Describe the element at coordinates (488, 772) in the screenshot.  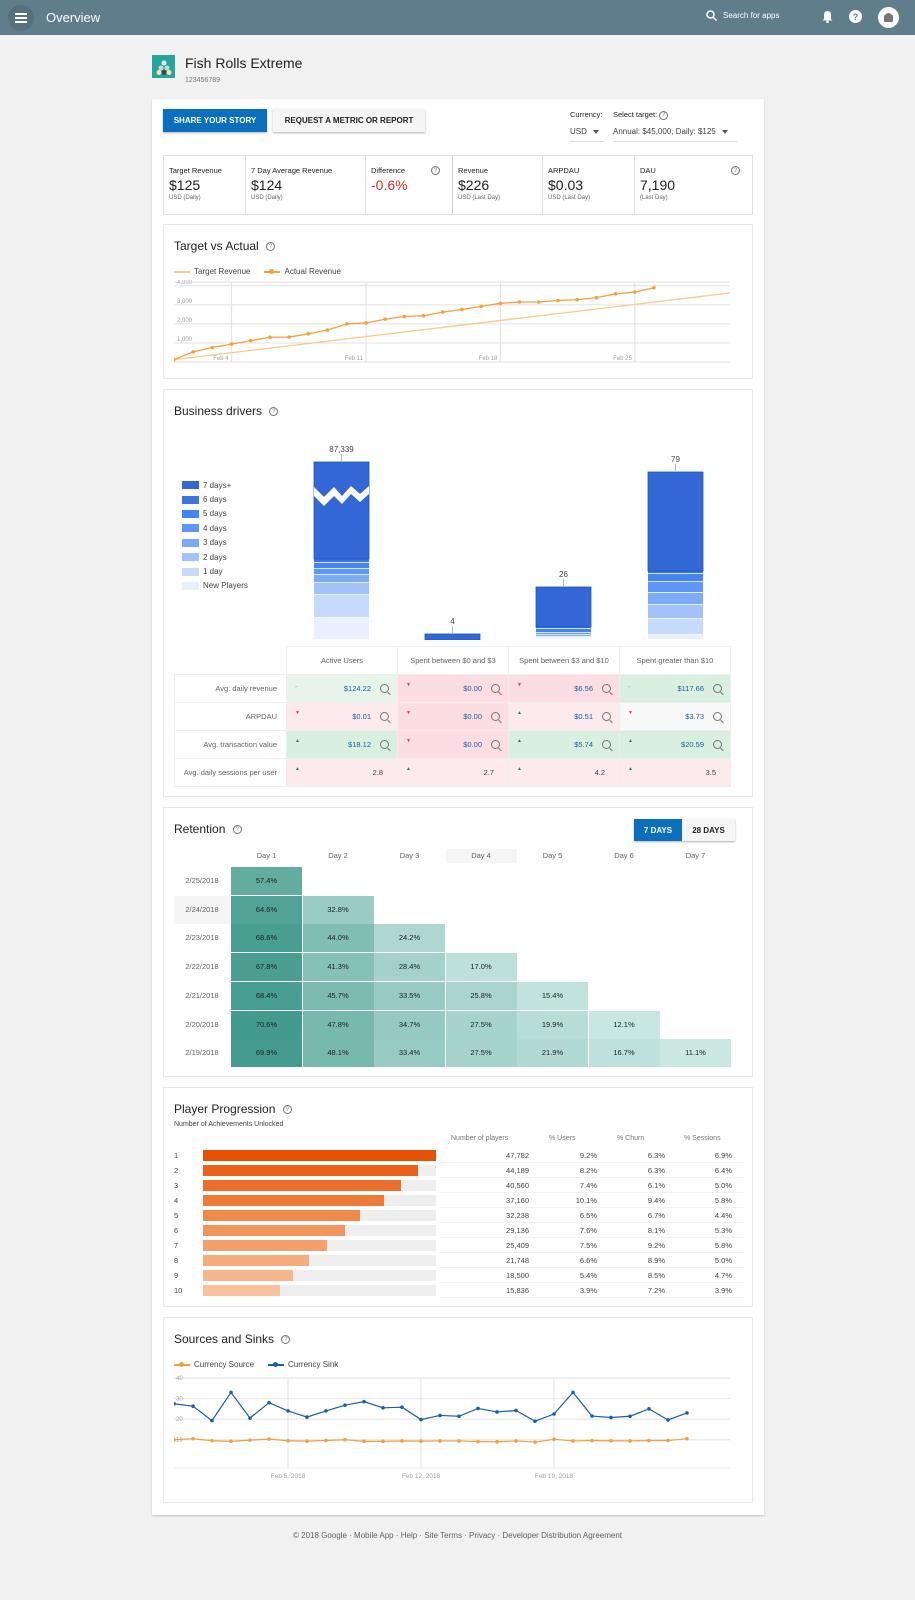
I see `metric-value: 2.7` at that location.